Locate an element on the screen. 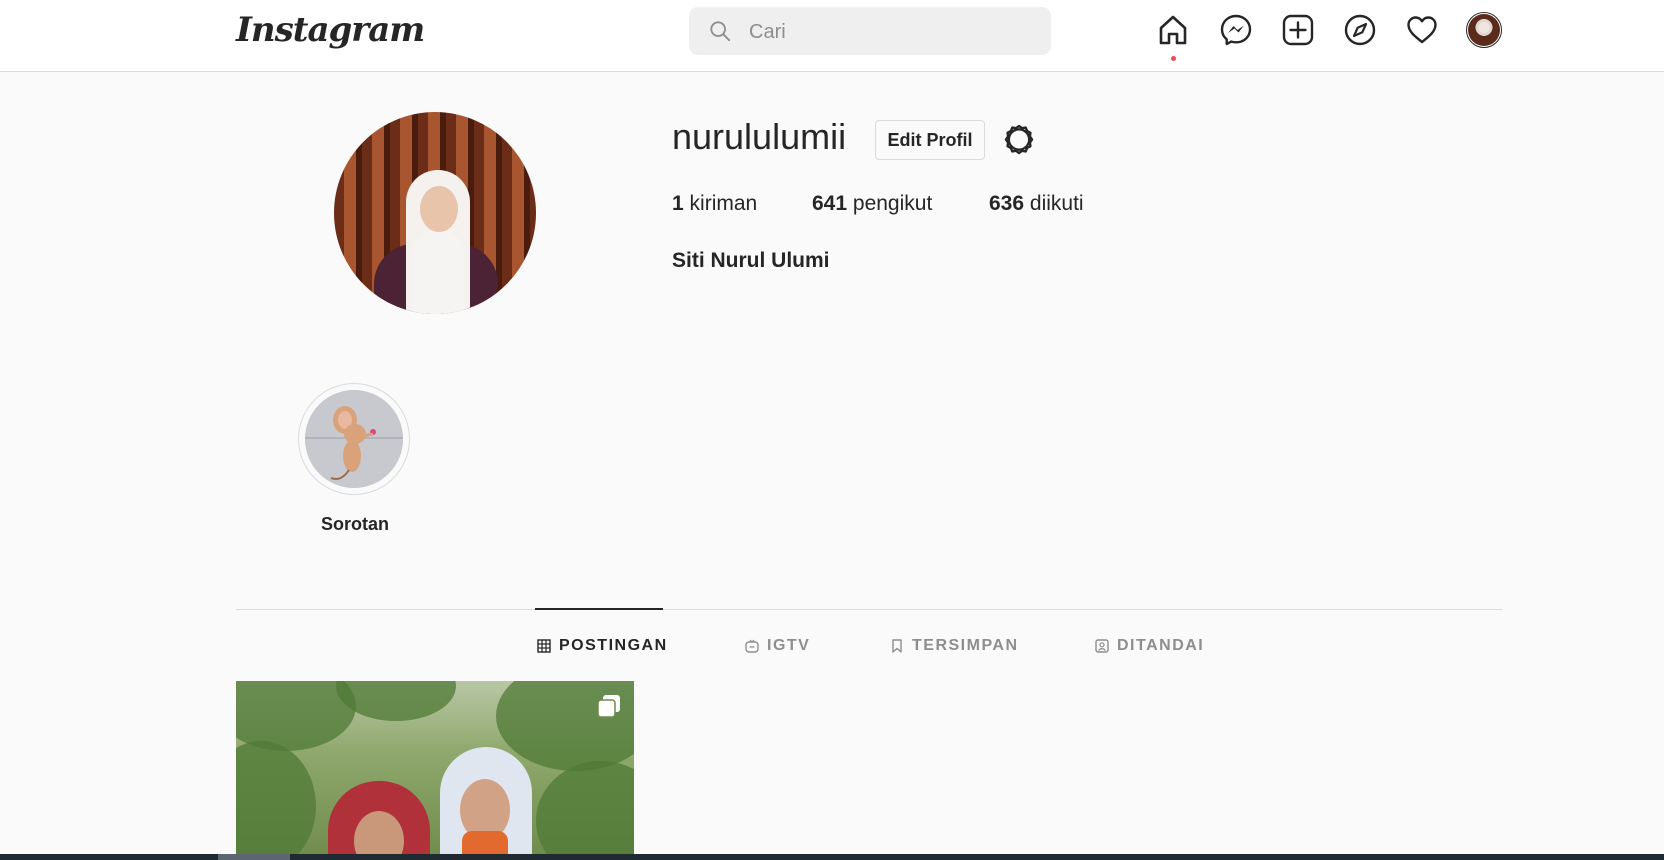  stat-posts: 1 kiriman is located at coordinates (714, 204).